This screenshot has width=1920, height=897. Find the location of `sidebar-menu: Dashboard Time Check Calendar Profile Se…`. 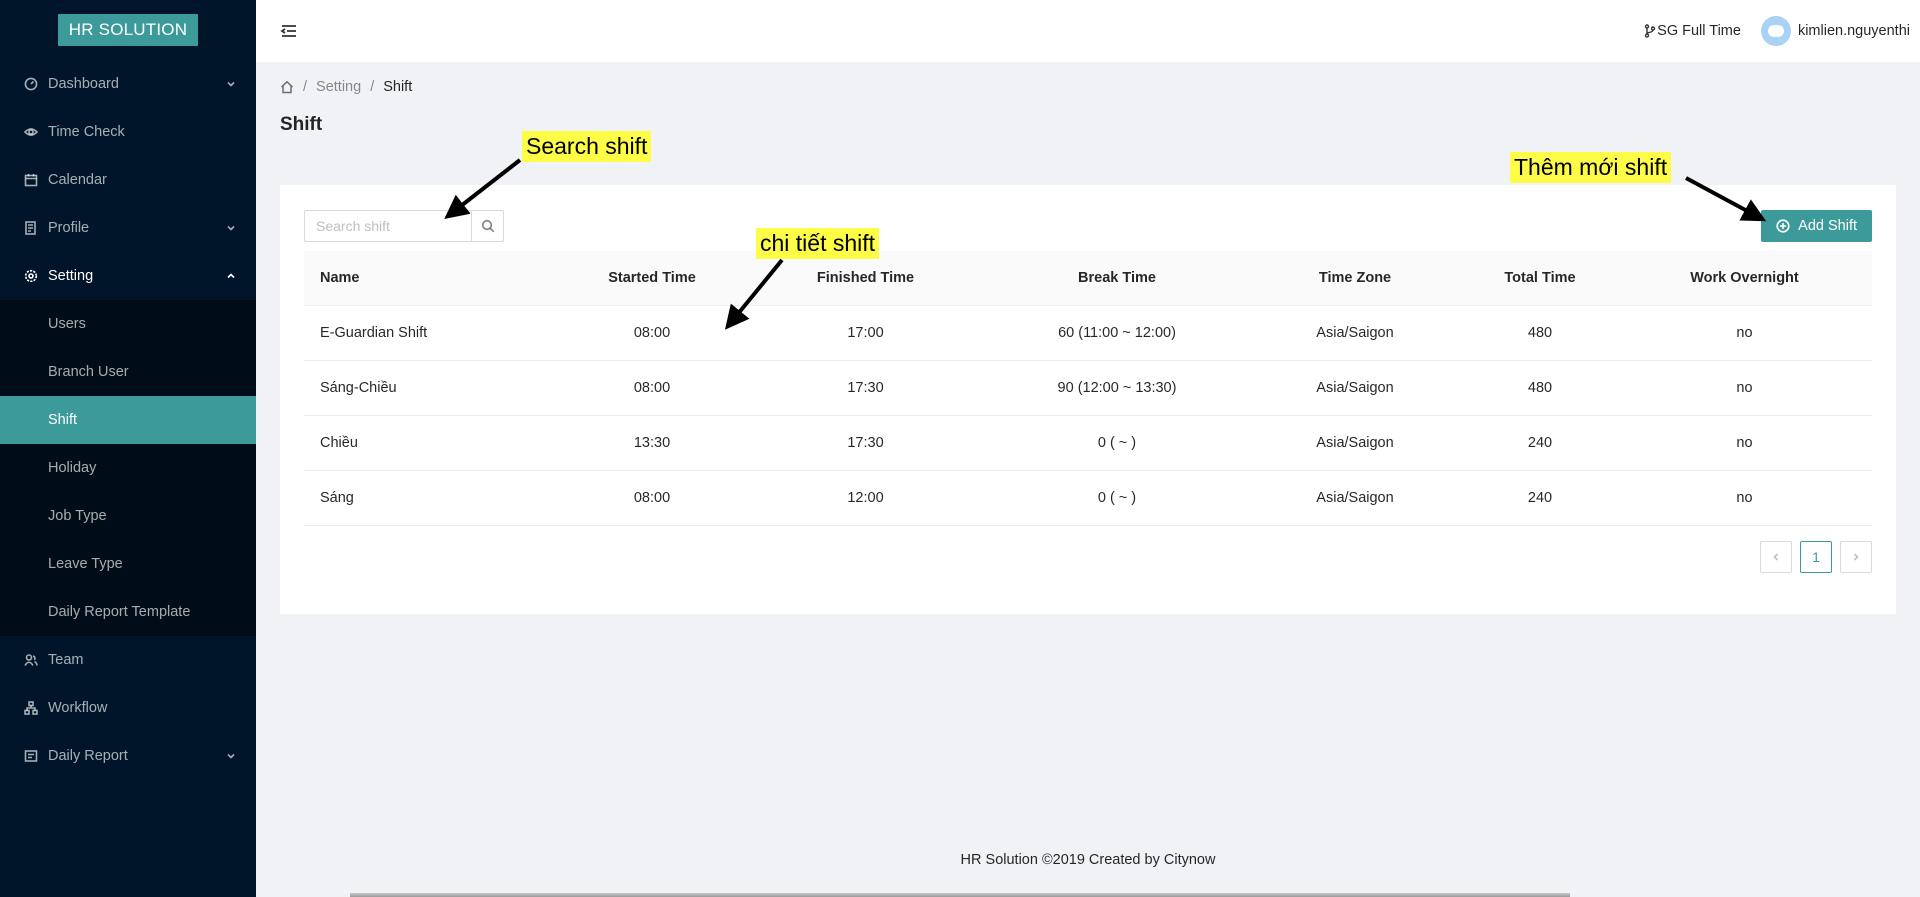

sidebar-menu: Dashboard Time Check Calendar Profile Se… is located at coordinates (128, 420).